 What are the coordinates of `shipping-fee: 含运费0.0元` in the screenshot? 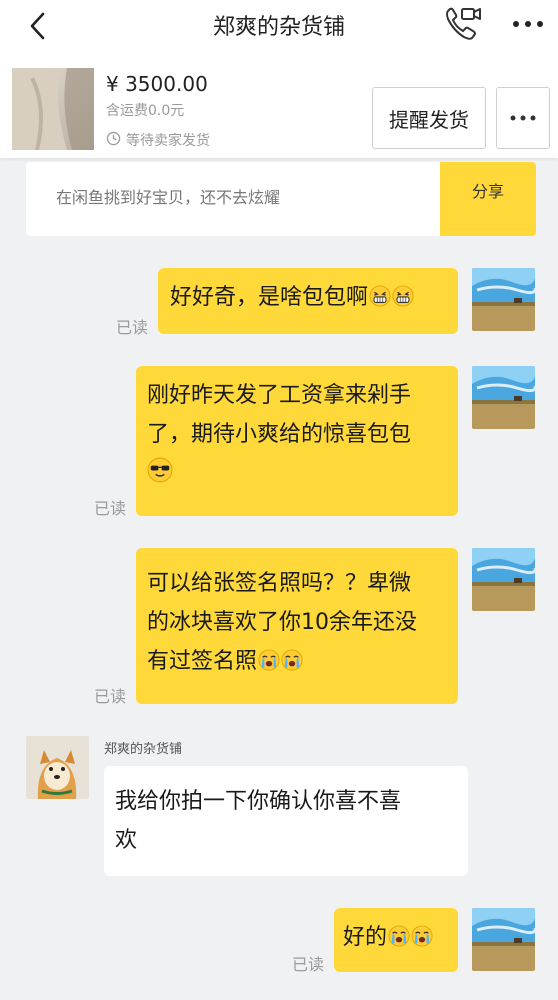 It's located at (145, 111).